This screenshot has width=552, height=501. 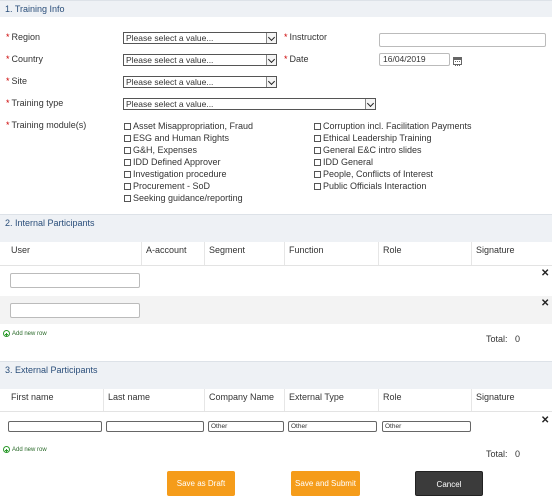 What do you see at coordinates (167, 186) in the screenshot?
I see `module-option: Procurement - SoD` at bounding box center [167, 186].